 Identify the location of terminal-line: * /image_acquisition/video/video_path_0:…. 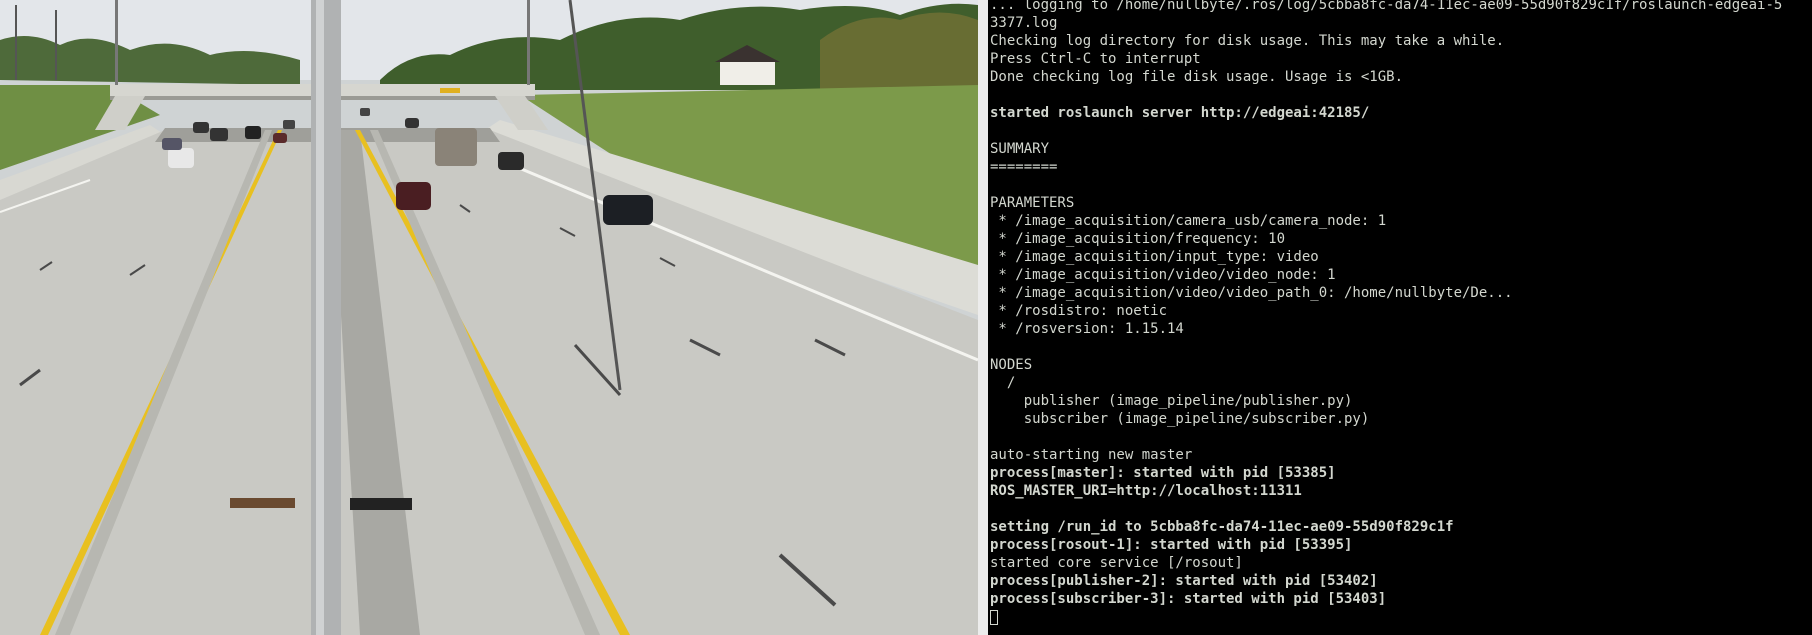
(1251, 293).